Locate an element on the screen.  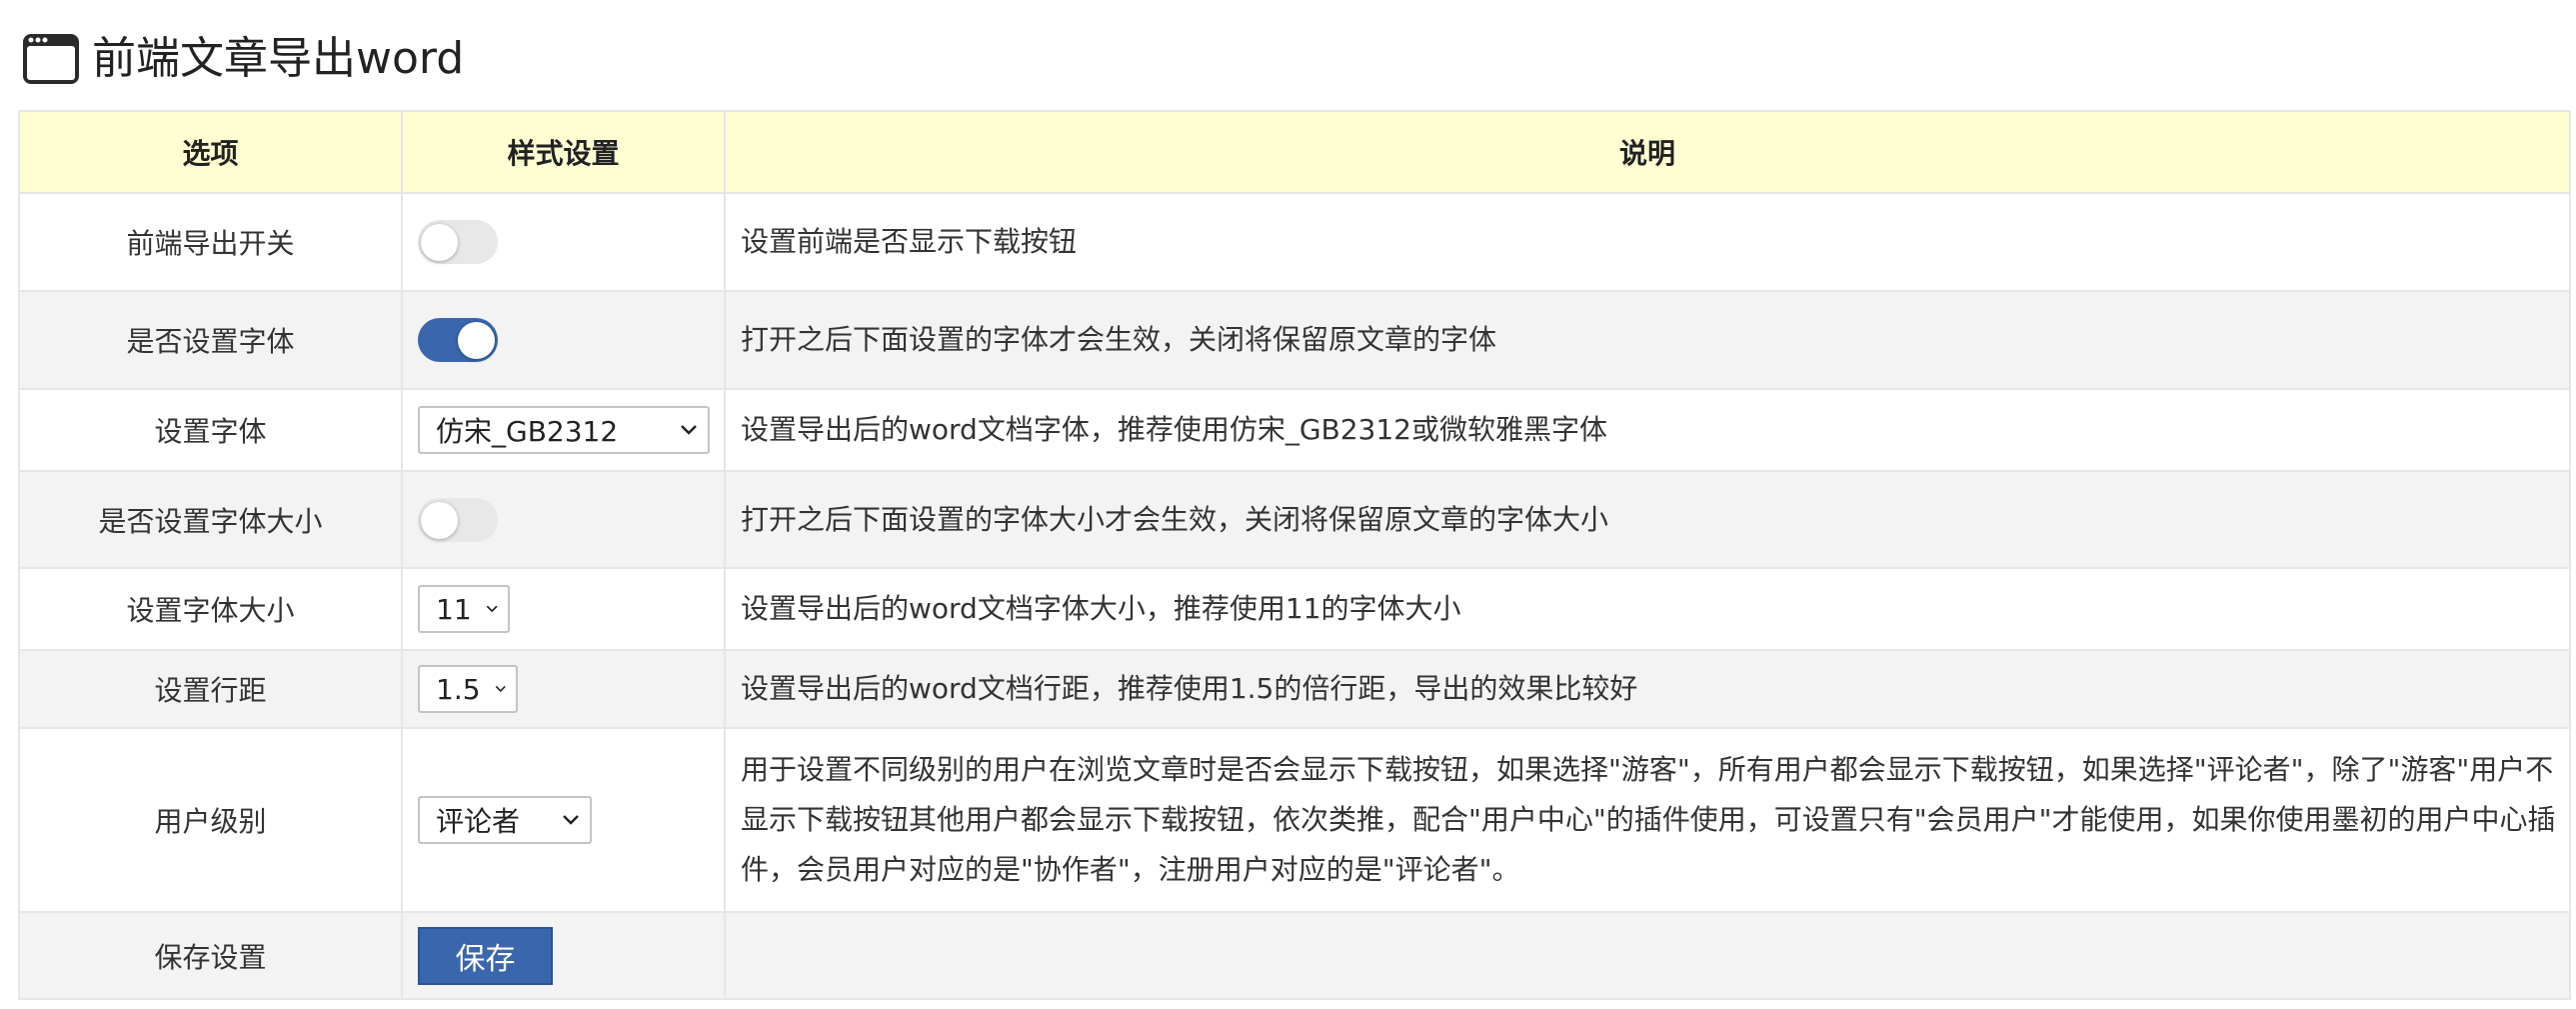
option-label-font-size-enabled: 是否设置字体大小 is located at coordinates (210, 519).